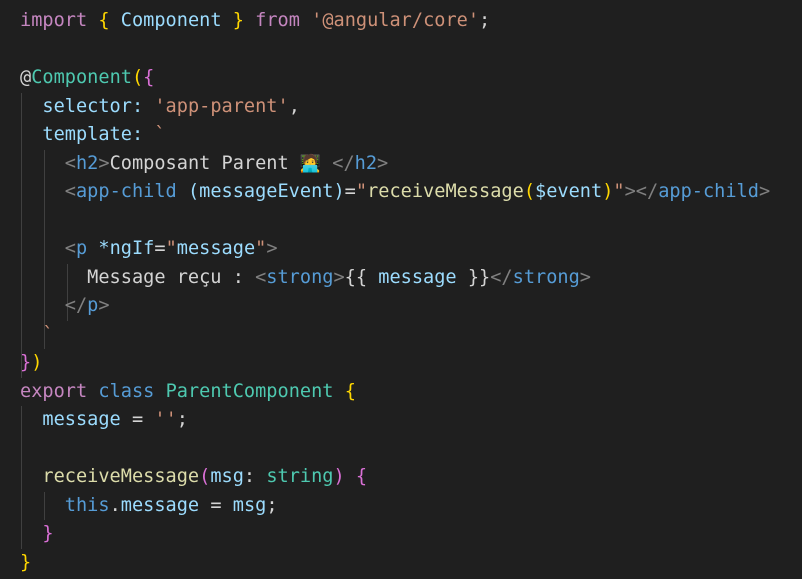  I want to click on code-token: ParentComponent, so click(249, 391).